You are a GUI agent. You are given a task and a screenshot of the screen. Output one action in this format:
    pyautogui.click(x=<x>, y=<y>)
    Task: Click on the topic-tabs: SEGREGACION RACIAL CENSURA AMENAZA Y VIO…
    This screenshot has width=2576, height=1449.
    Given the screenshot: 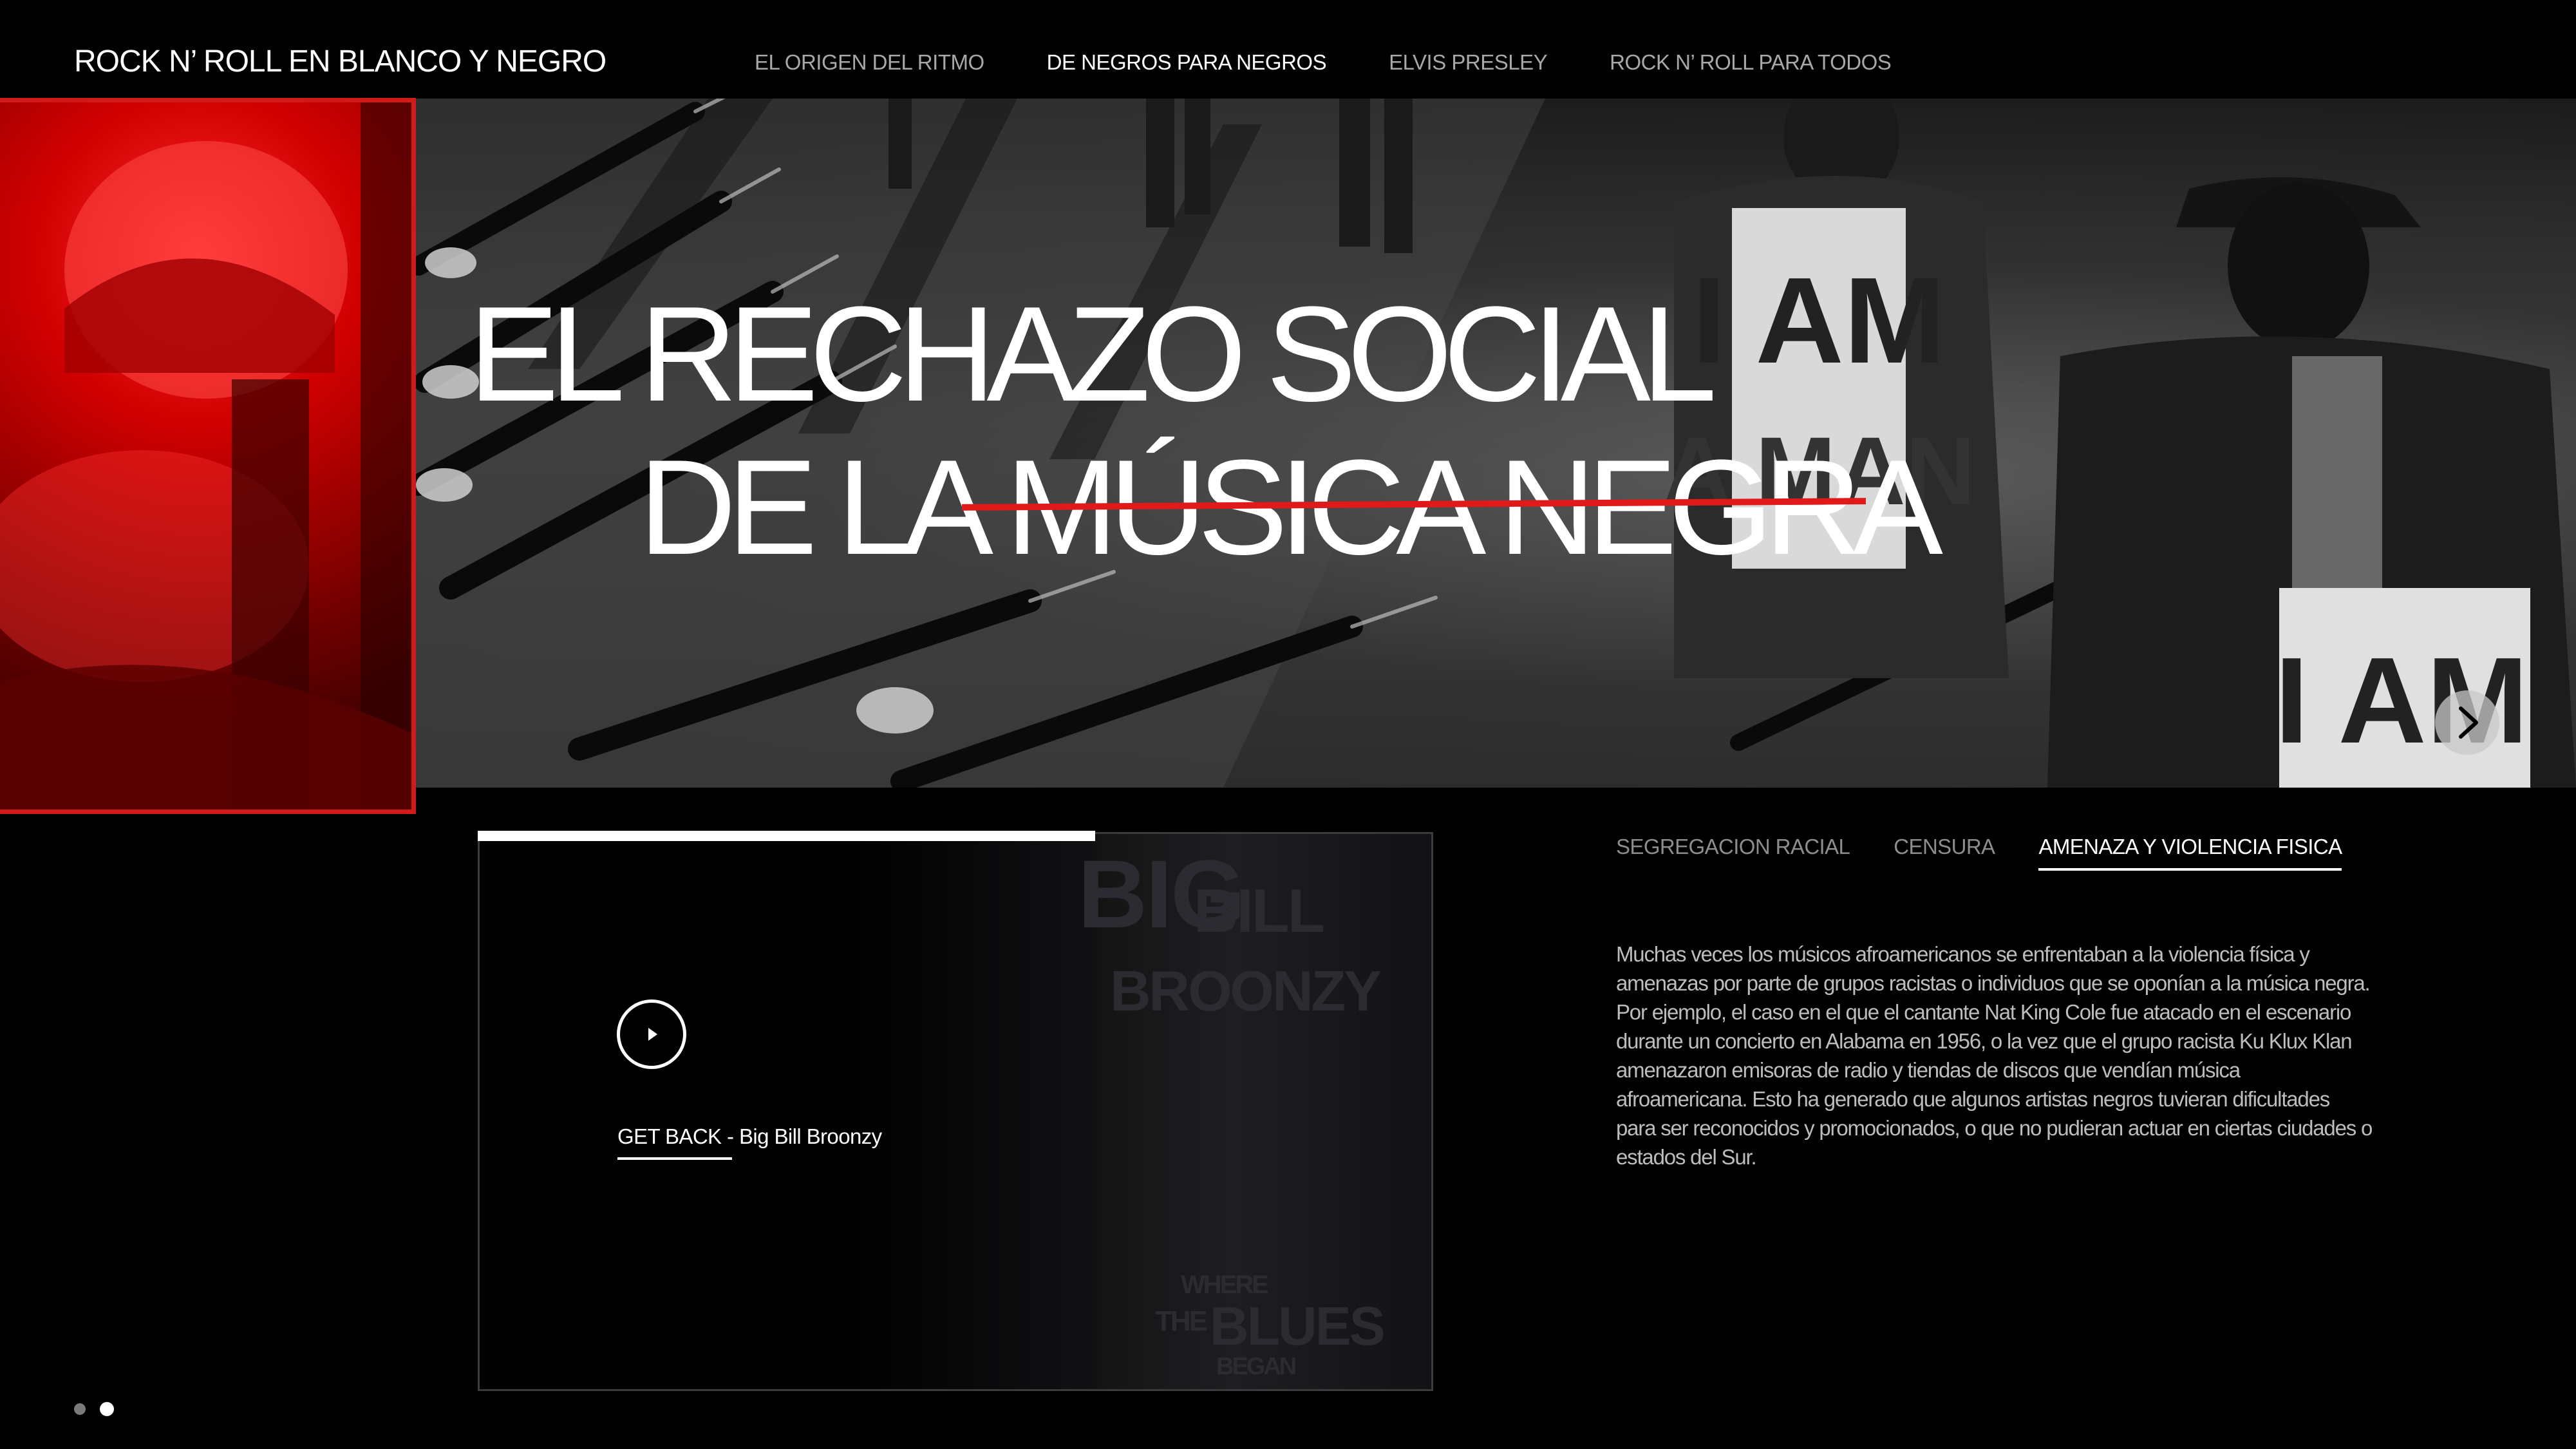 What is the action you would take?
    pyautogui.click(x=1979, y=853)
    